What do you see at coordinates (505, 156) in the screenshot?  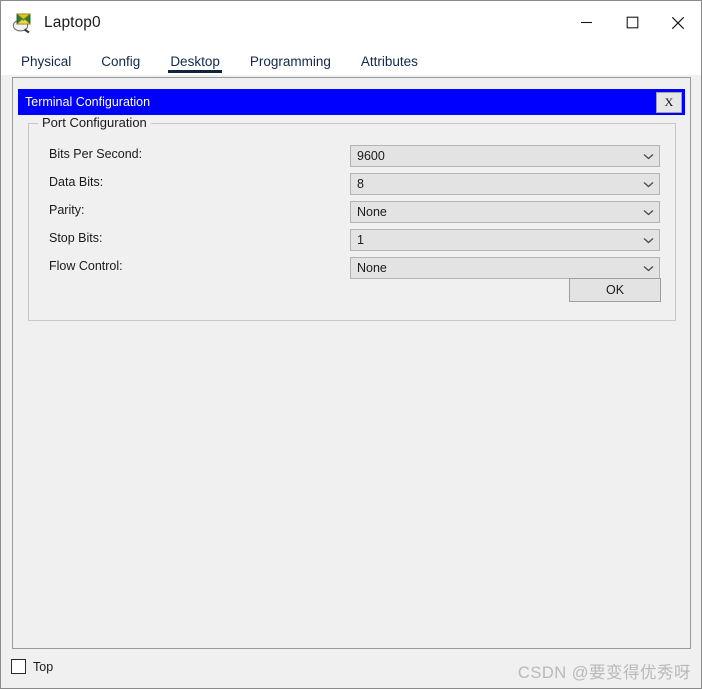 I see `bits-per-second-select: 9600` at bounding box center [505, 156].